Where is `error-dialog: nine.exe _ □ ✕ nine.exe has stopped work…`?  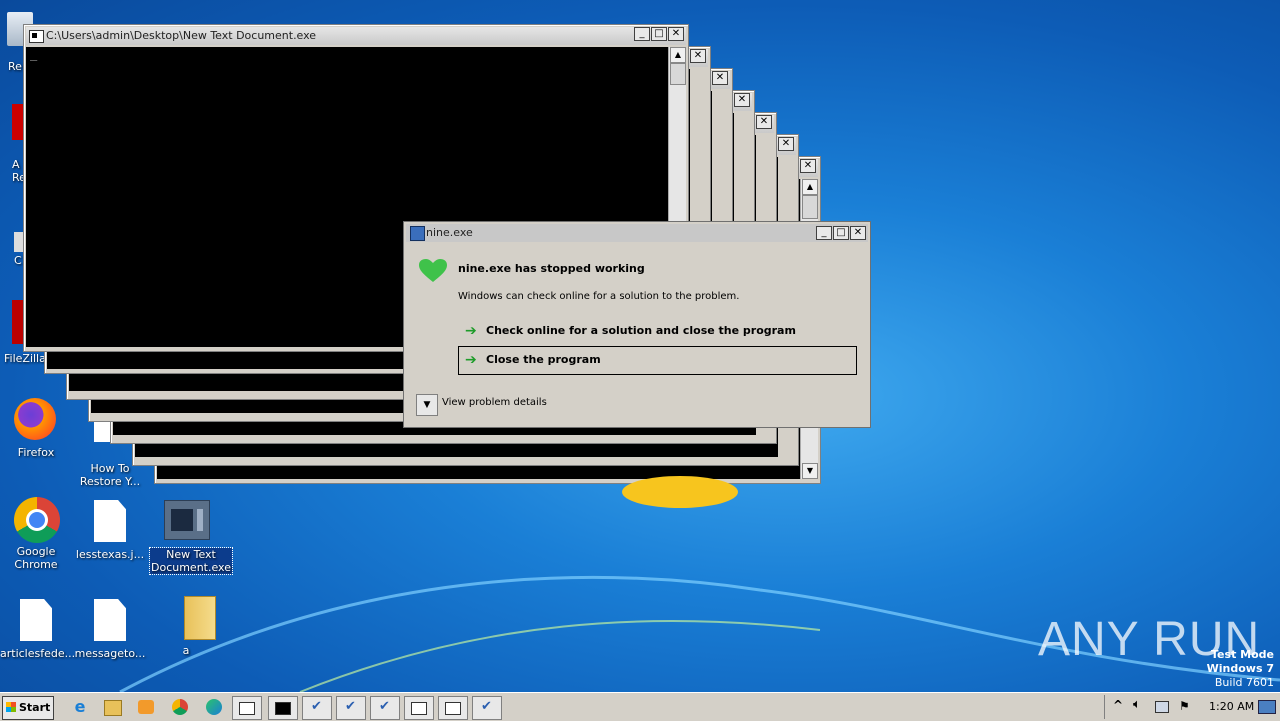 error-dialog: nine.exe _ □ ✕ nine.exe has stopped work… is located at coordinates (637, 324).